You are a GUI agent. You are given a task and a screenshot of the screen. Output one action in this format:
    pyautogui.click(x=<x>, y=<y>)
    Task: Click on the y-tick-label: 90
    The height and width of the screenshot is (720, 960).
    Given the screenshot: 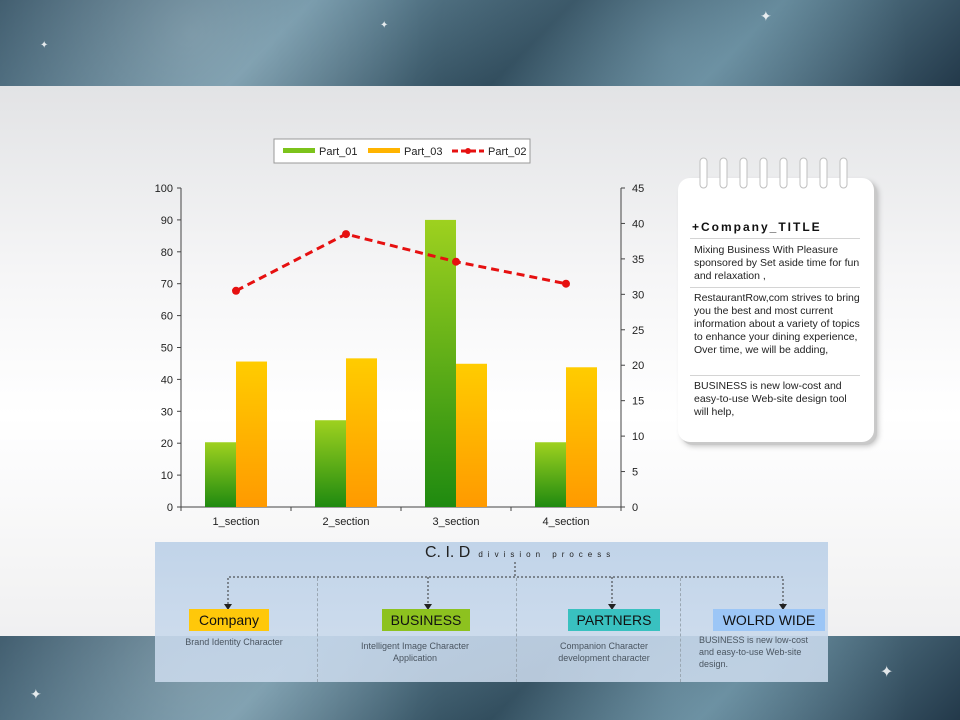 What is the action you would take?
    pyautogui.click(x=167, y=221)
    